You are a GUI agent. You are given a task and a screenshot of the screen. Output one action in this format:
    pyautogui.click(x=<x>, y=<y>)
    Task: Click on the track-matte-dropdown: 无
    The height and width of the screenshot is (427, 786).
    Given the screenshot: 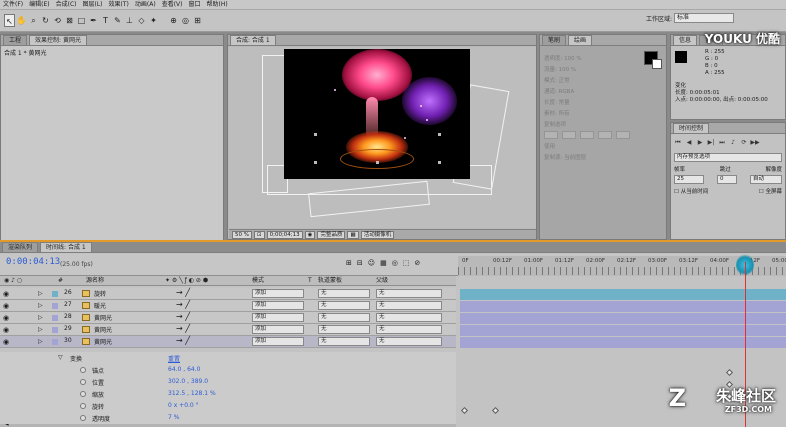 What is the action you would take?
    pyautogui.click(x=344, y=305)
    